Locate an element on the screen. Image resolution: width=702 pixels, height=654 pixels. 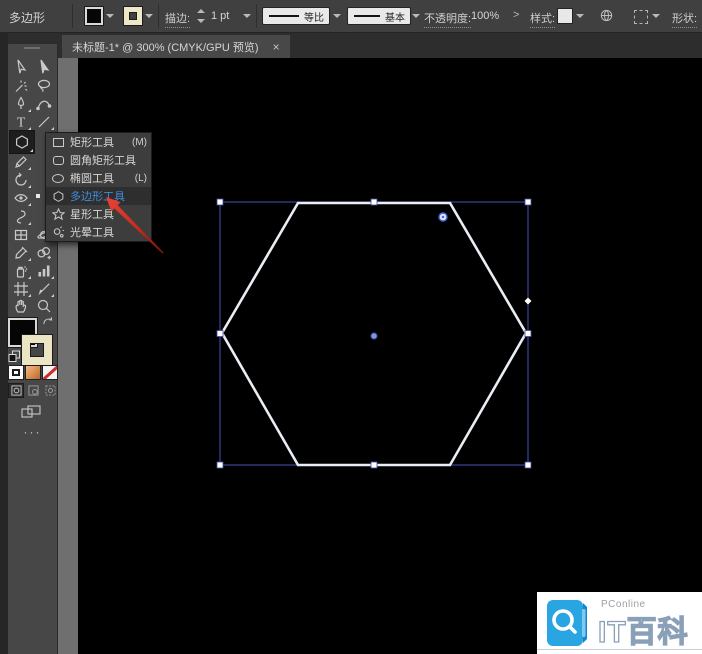
mesh-tool-icon is located at coordinates (21, 234).